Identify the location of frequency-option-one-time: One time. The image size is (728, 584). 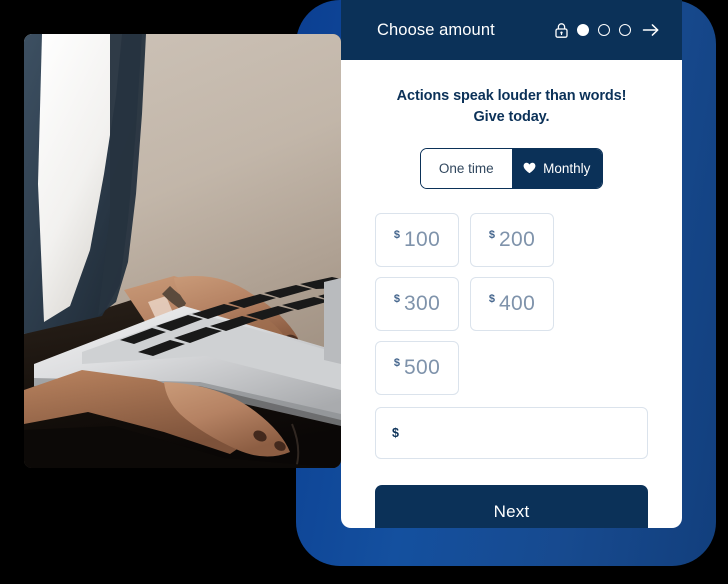
(466, 168).